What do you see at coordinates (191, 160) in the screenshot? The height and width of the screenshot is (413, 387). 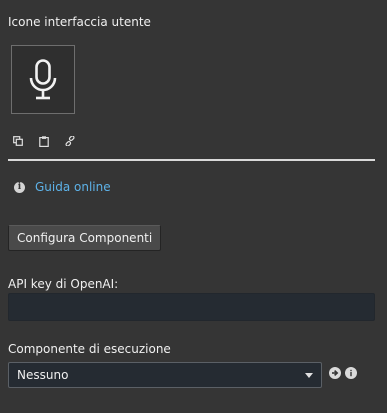 I see `divider` at bounding box center [191, 160].